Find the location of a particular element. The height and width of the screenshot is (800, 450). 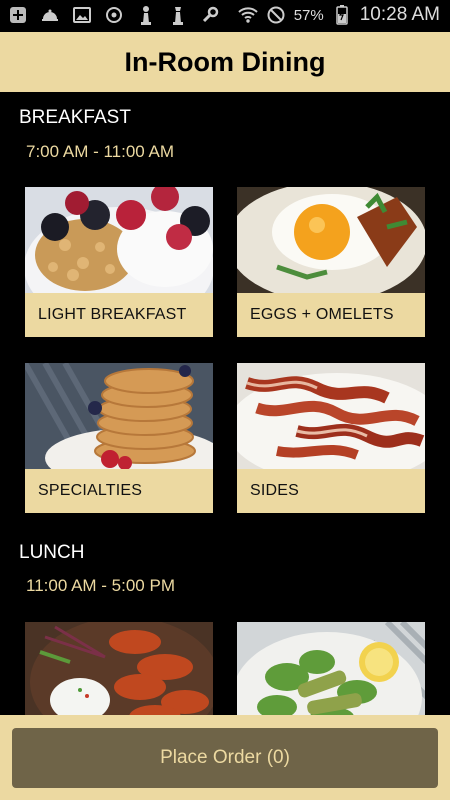

page-title: In-Room Dining is located at coordinates (225, 61).